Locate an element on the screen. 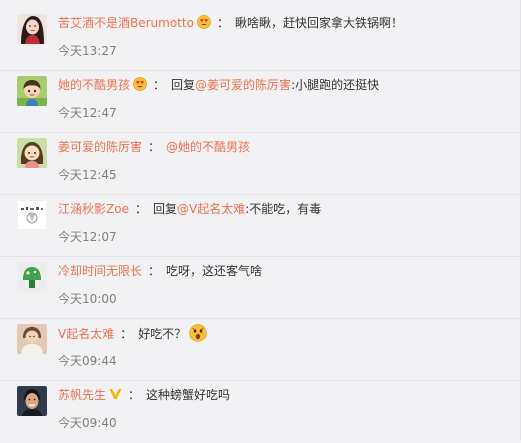 The image size is (521, 443). comment-text: 瞅啥瞅，赶快回家拿大铁锅啊！ is located at coordinates (318, 23).